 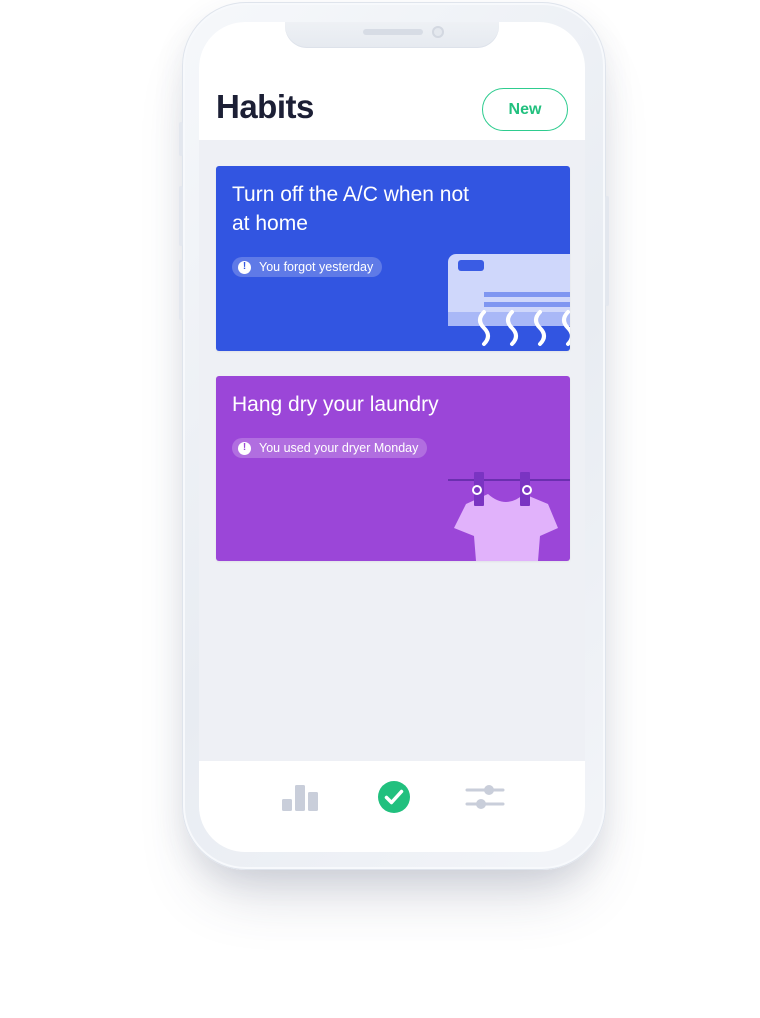 What do you see at coordinates (607, 251) in the screenshot?
I see `power-button` at bounding box center [607, 251].